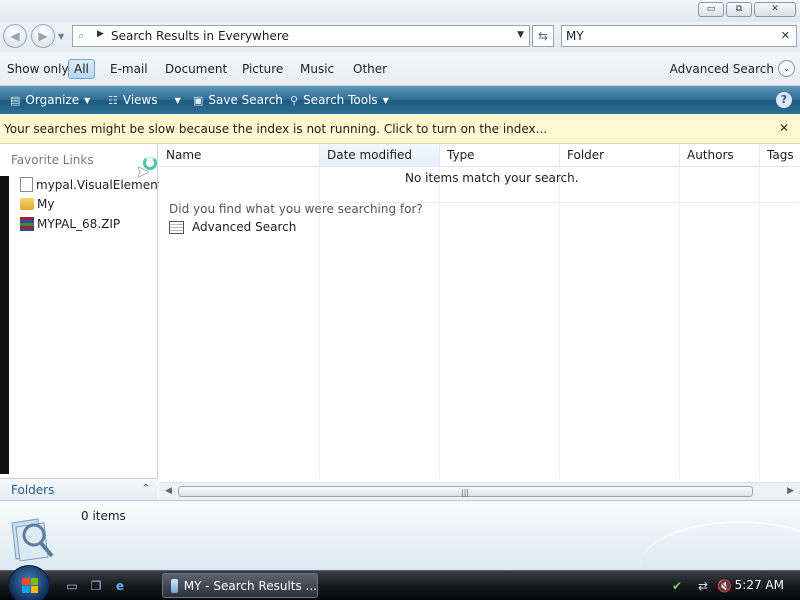 The width and height of the screenshot is (800, 600). I want to click on search-tools-label: Search Tools, so click(340, 100).